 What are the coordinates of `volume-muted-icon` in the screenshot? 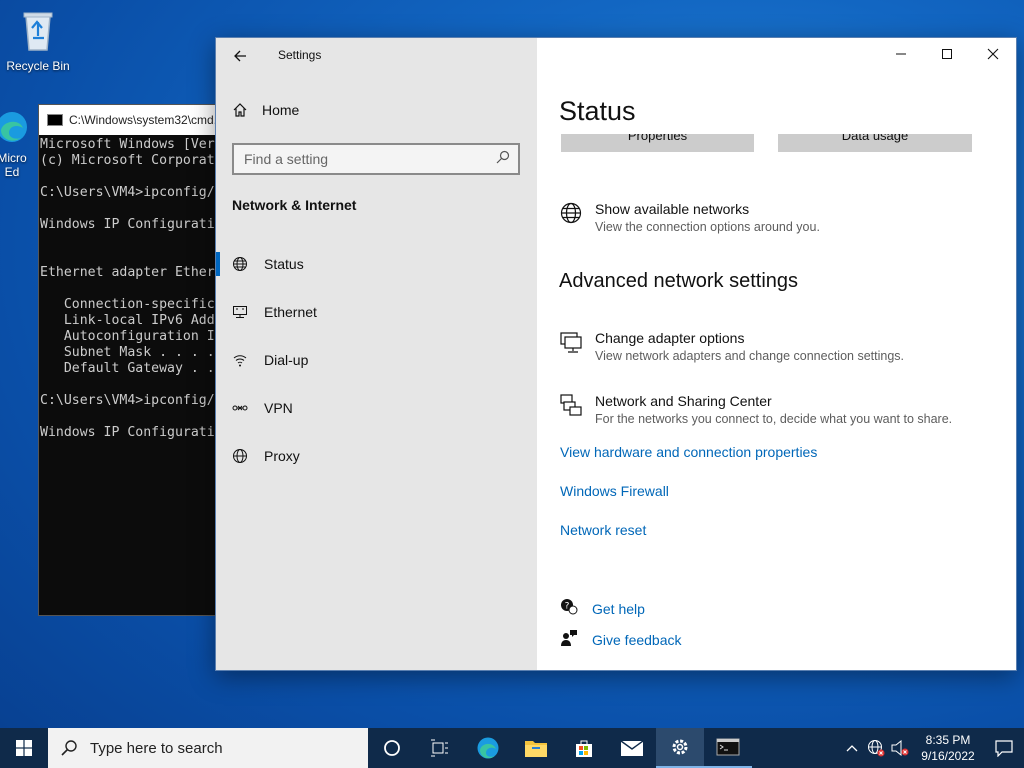 It's located at (900, 748).